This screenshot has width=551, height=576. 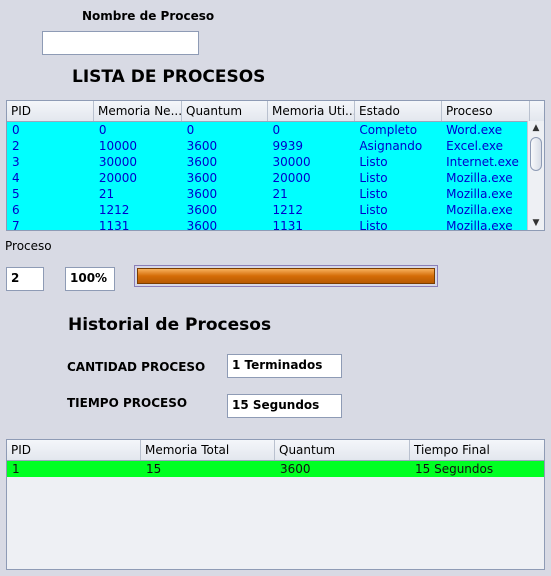 I want to click on table-row: 5 21 3600 21 Listo Mozilla.exe, so click(x=268, y=194).